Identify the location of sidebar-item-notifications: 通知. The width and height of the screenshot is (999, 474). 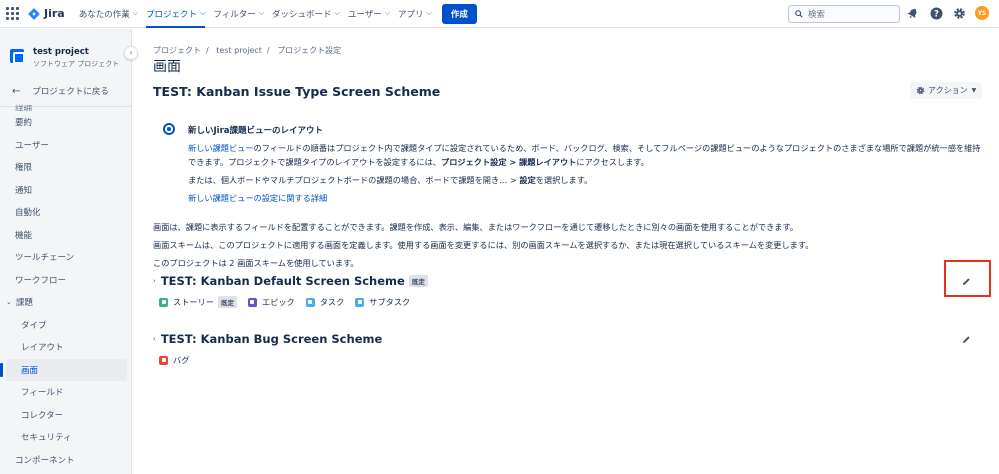
(65, 190).